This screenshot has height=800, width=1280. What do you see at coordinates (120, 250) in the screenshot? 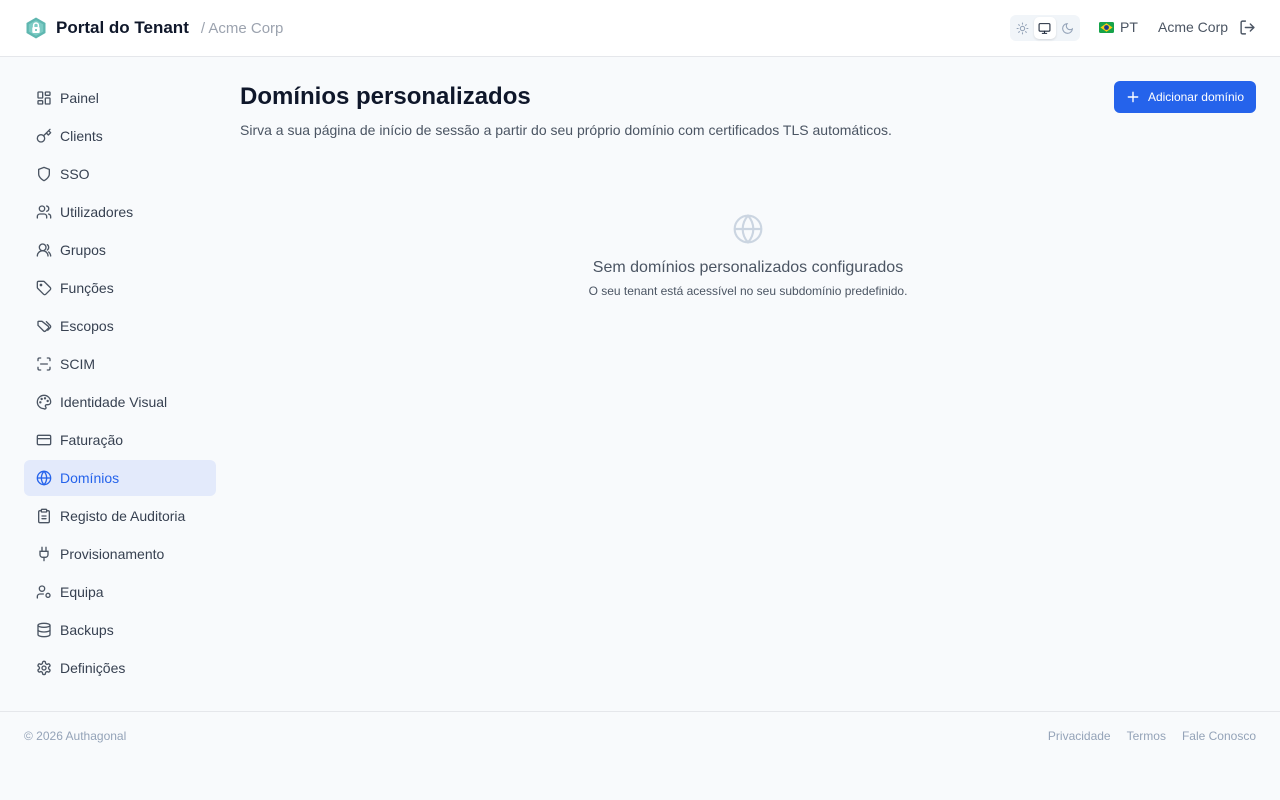
I see `sidebar-item-grupos: Grupos` at bounding box center [120, 250].